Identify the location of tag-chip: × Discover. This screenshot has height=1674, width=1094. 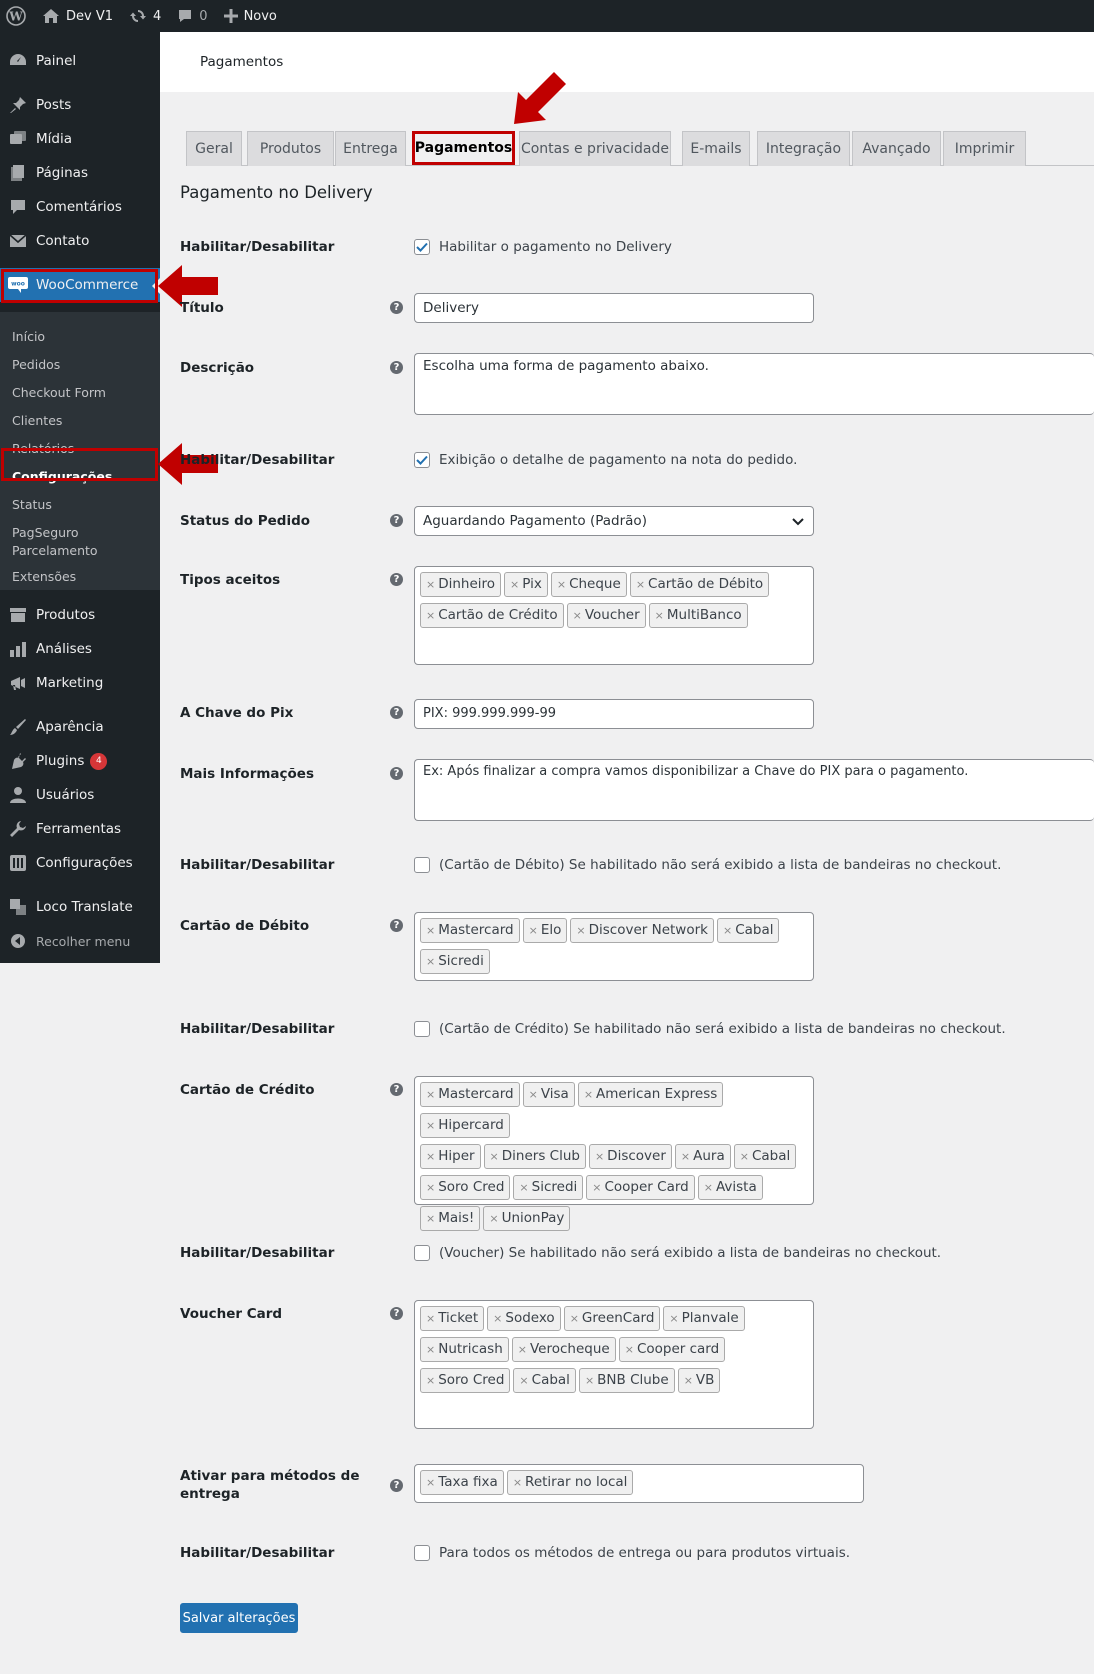
(630, 1156).